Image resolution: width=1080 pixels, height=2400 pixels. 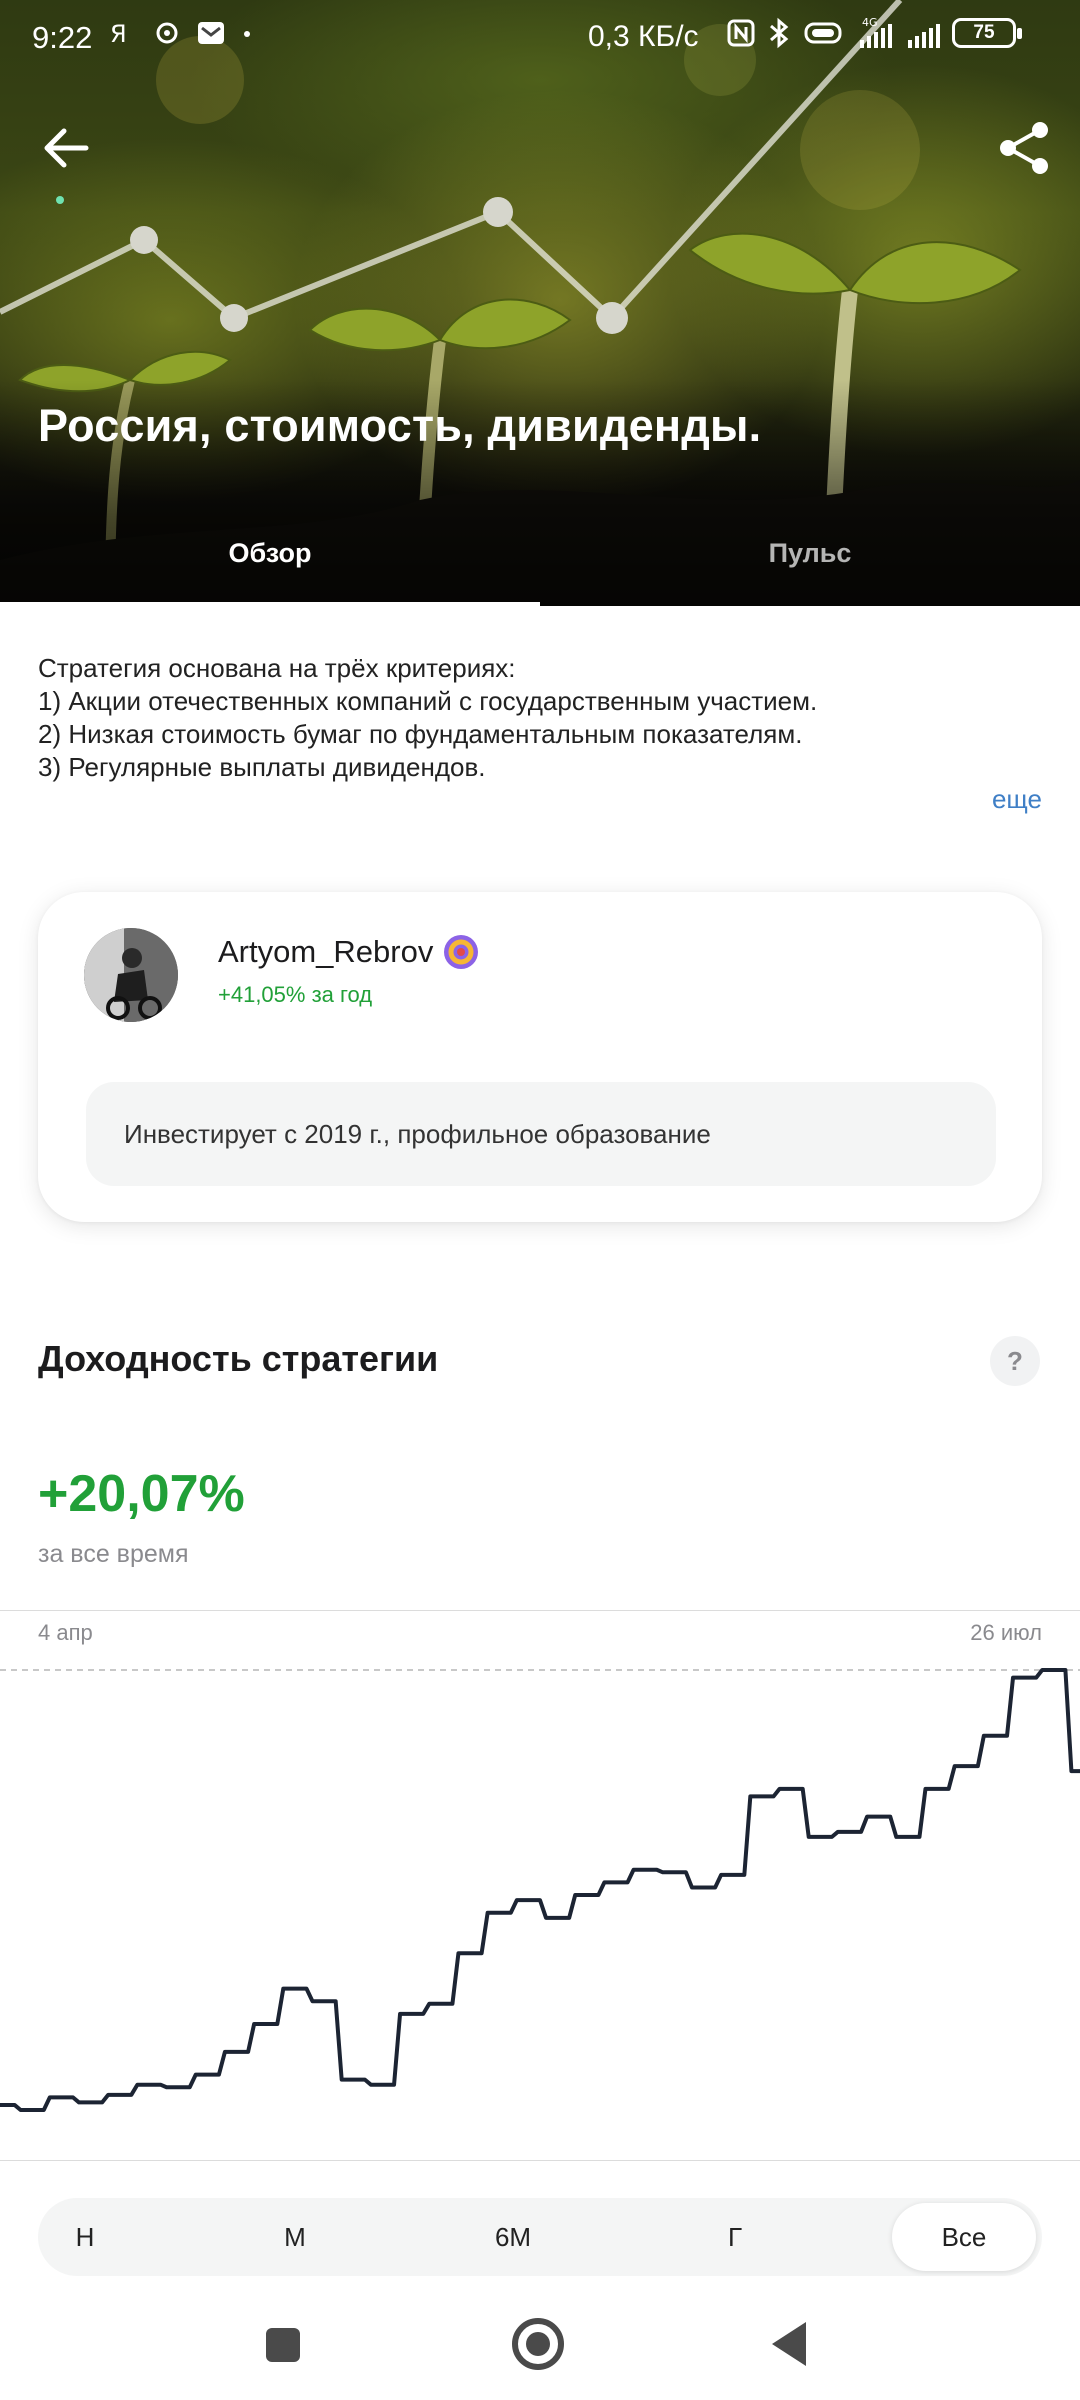 I want to click on system-nav-bar, so click(x=540, y=2350).